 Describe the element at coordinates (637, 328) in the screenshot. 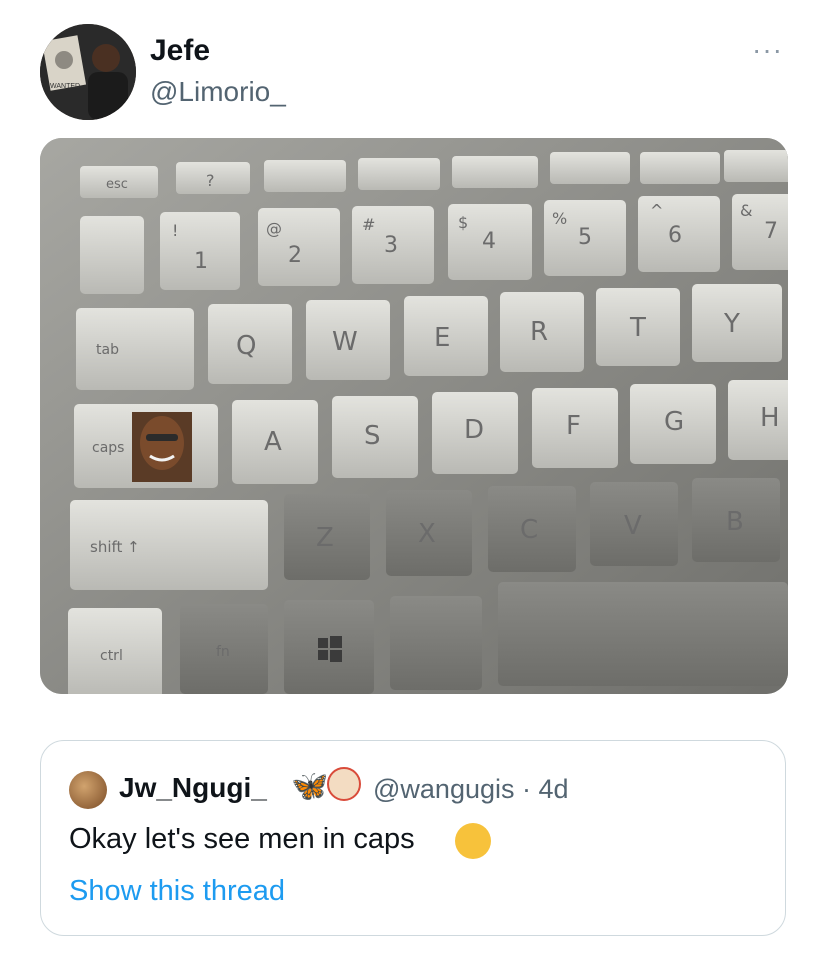

I see `key-t: T` at that location.